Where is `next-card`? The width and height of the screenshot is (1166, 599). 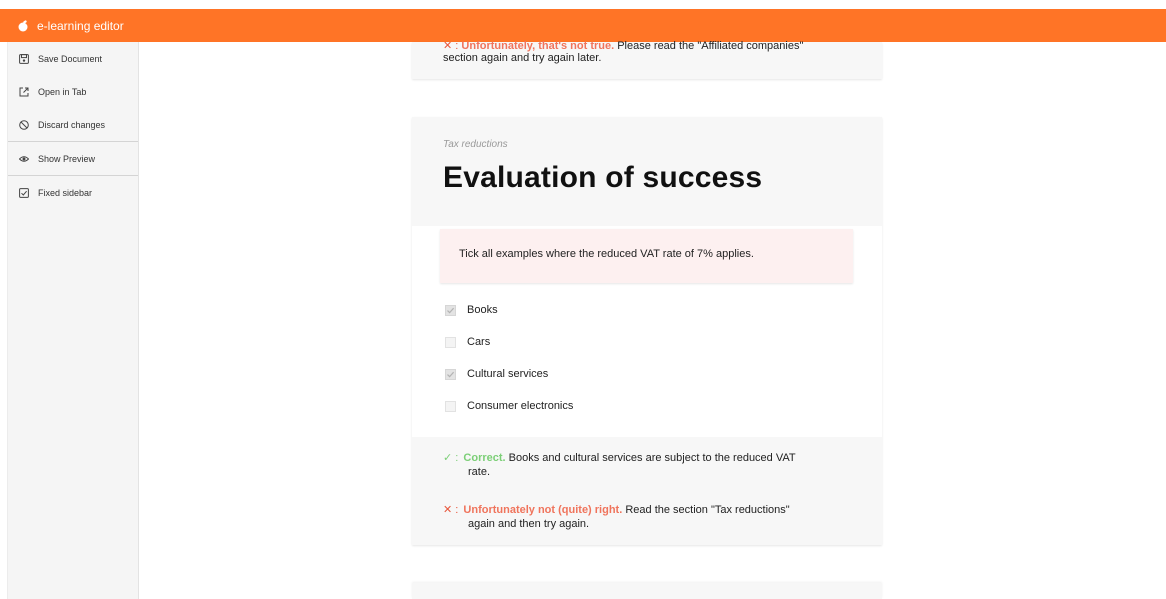 next-card is located at coordinates (647, 591).